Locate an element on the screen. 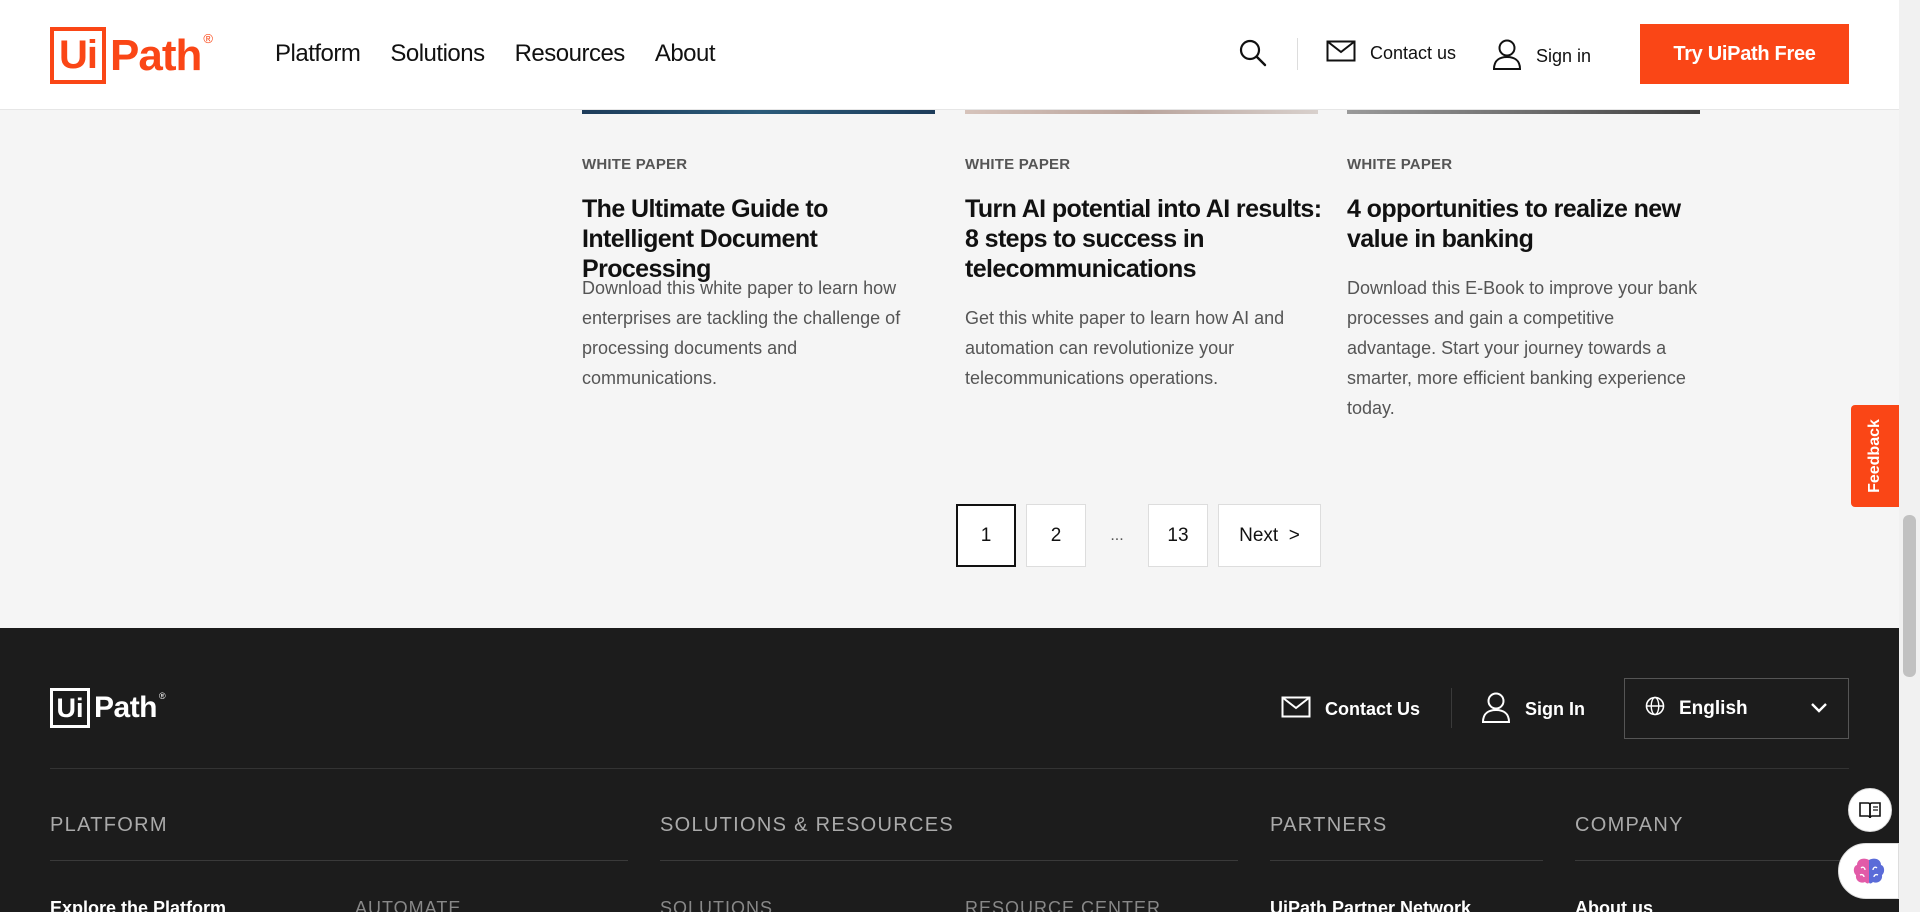 This screenshot has height=912, width=1920. footer-subheading-automate: AUTOMATE is located at coordinates (408, 905).